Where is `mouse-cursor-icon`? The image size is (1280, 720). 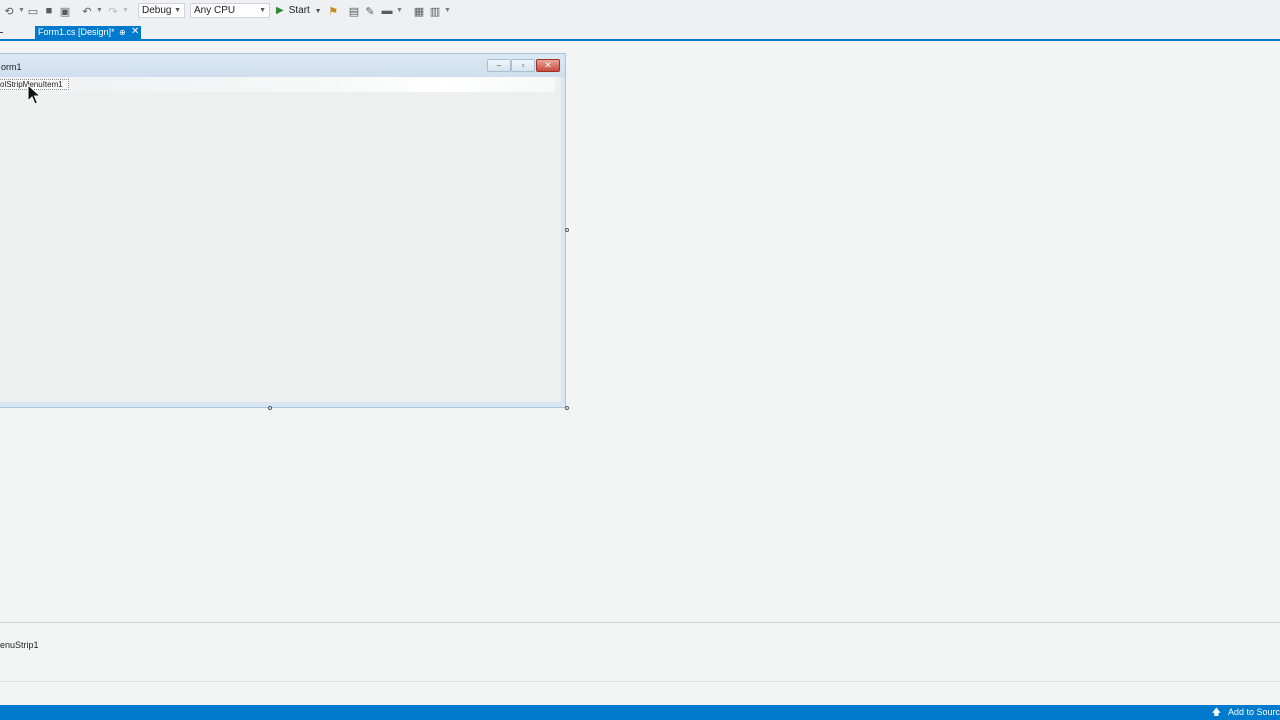 mouse-cursor-icon is located at coordinates (34, 94).